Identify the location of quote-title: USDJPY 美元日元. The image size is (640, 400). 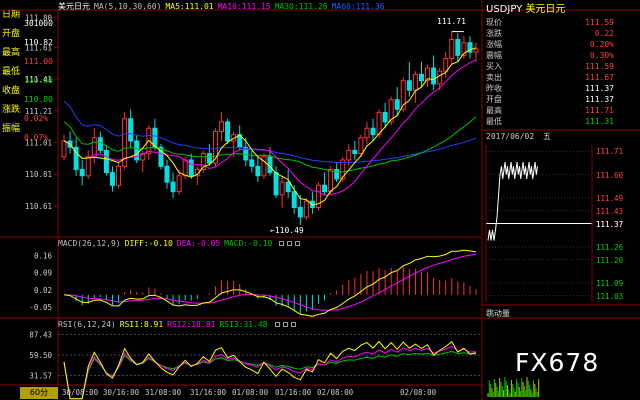
(525, 10).